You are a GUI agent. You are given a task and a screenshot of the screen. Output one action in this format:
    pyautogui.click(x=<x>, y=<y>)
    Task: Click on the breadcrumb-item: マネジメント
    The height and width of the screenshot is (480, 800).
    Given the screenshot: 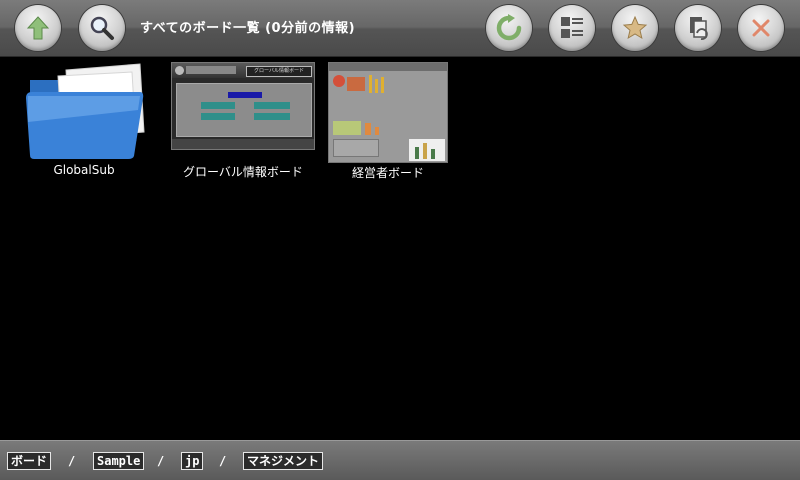 What is the action you would take?
    pyautogui.click(x=283, y=461)
    